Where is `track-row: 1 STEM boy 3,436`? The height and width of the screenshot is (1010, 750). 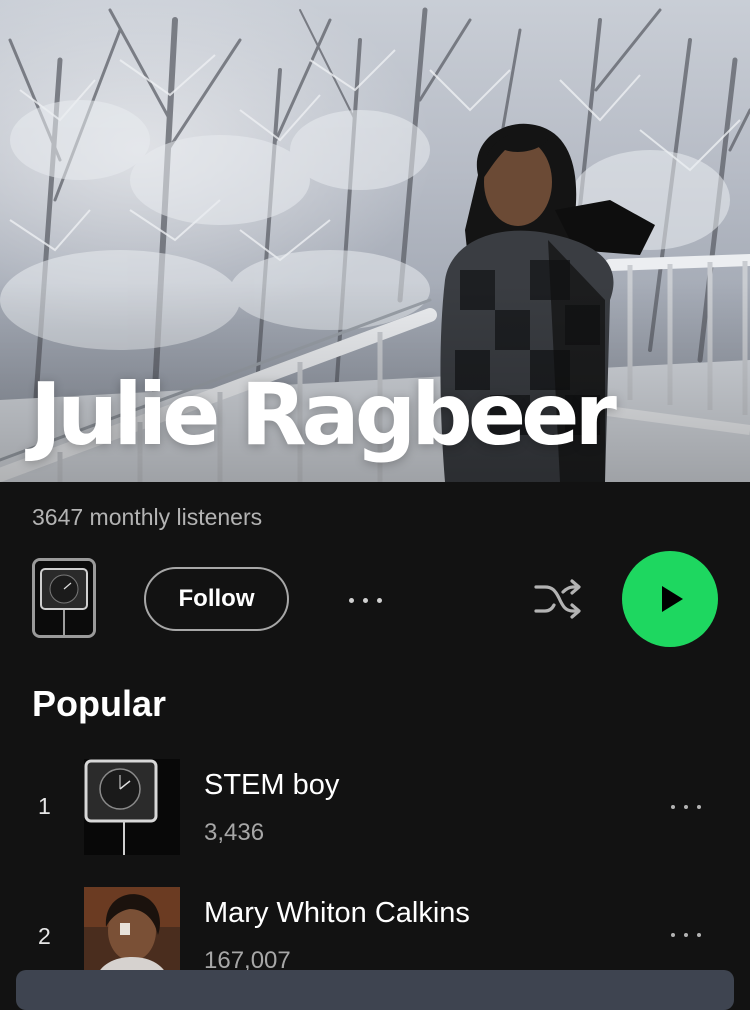
track-row: 1 STEM boy 3,436 is located at coordinates (375, 807).